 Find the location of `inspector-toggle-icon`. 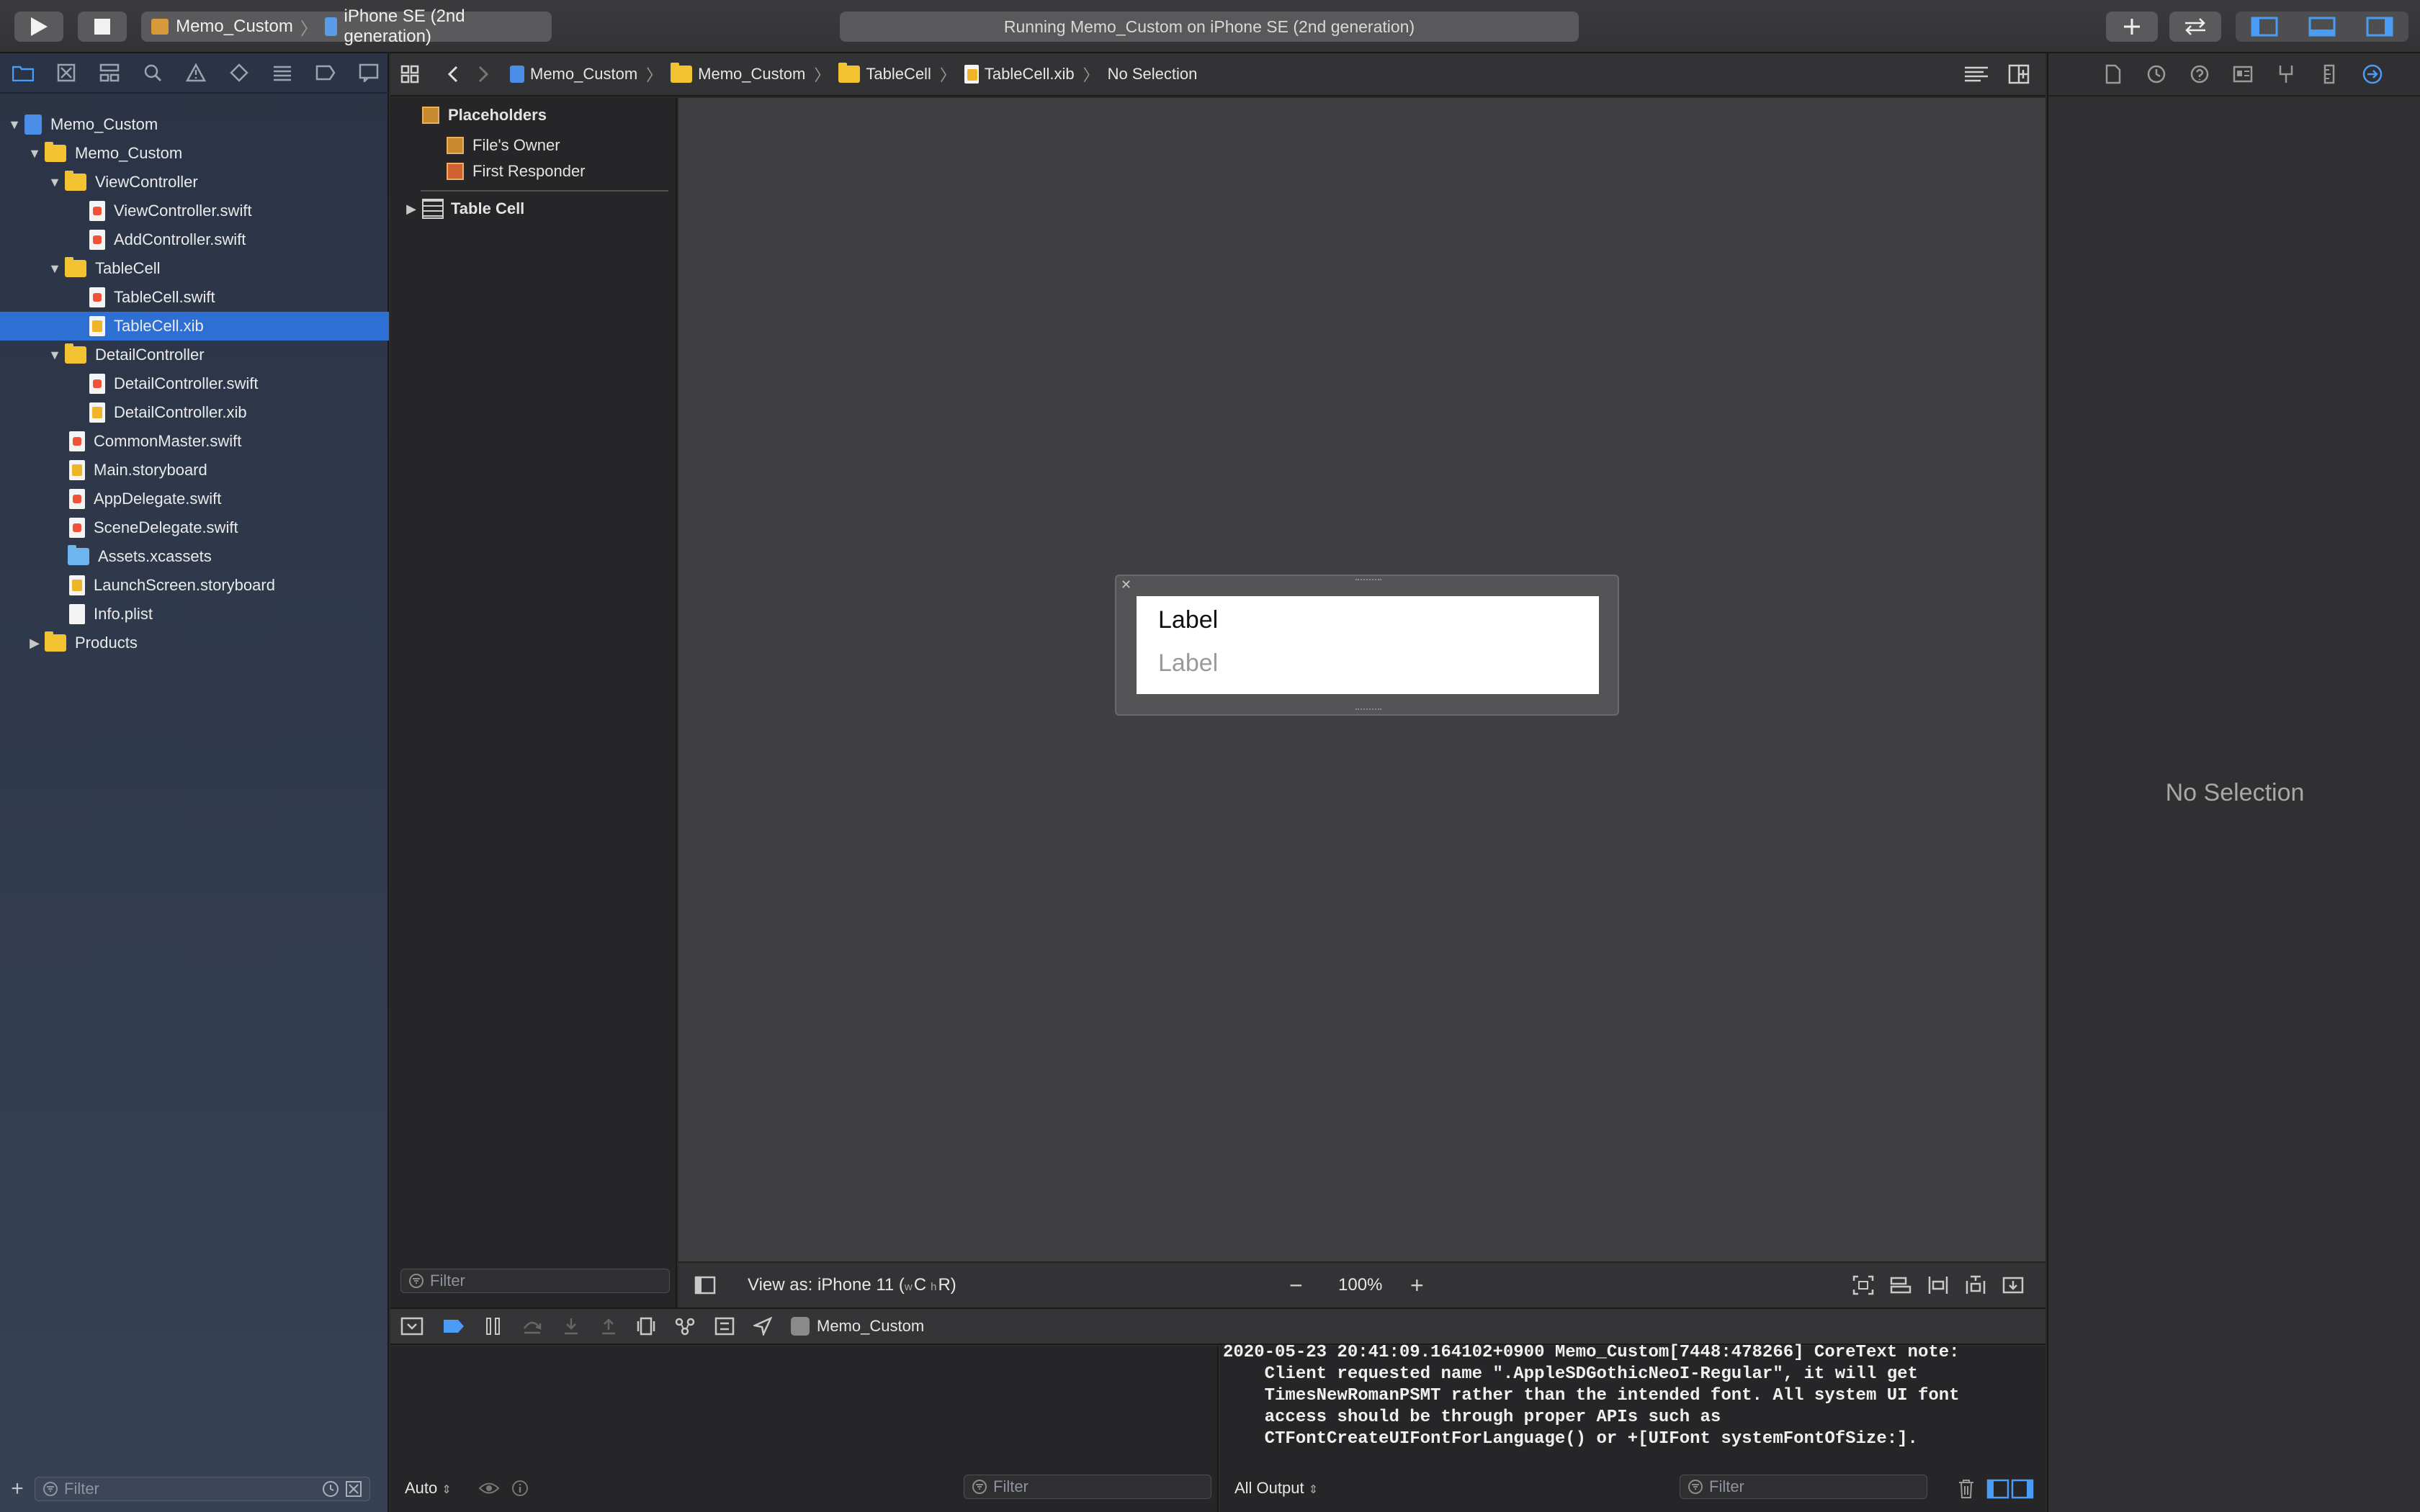

inspector-toggle-icon is located at coordinates (2379, 27).